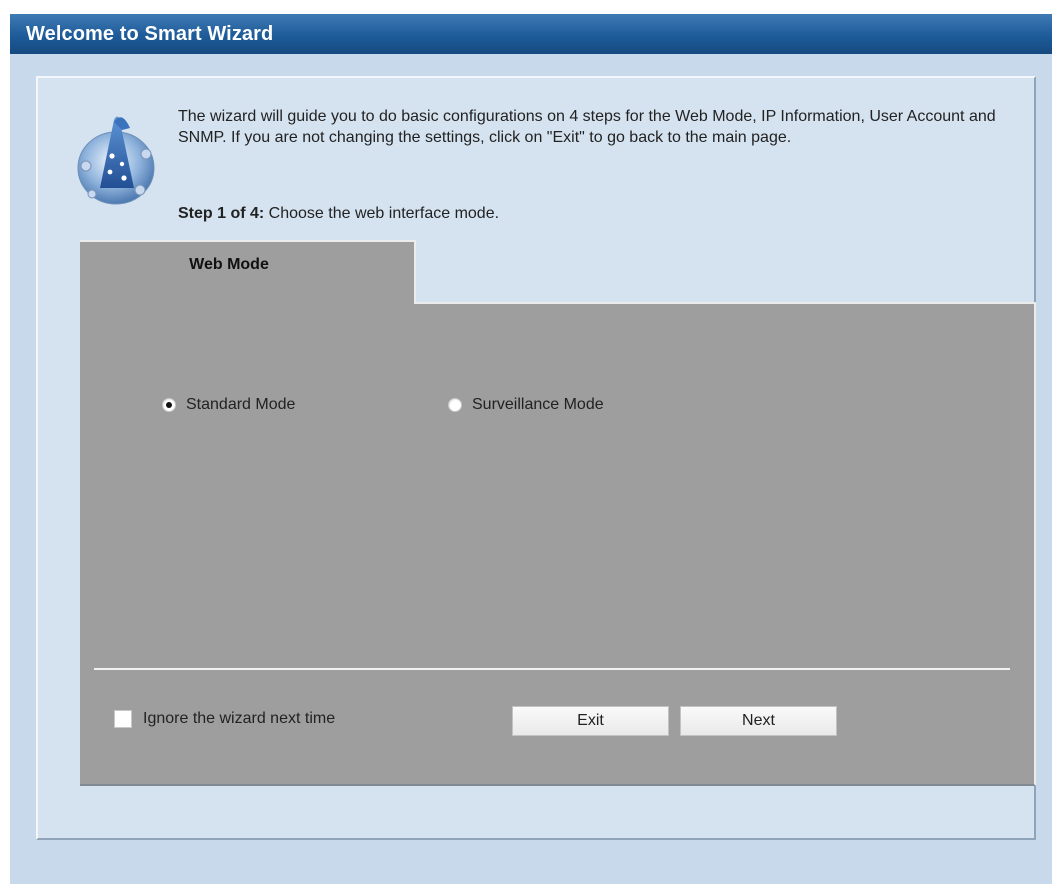 Image resolution: width=1052 pixels, height=884 pixels. Describe the element at coordinates (590, 721) in the screenshot. I see `exit-button: Exit` at that location.